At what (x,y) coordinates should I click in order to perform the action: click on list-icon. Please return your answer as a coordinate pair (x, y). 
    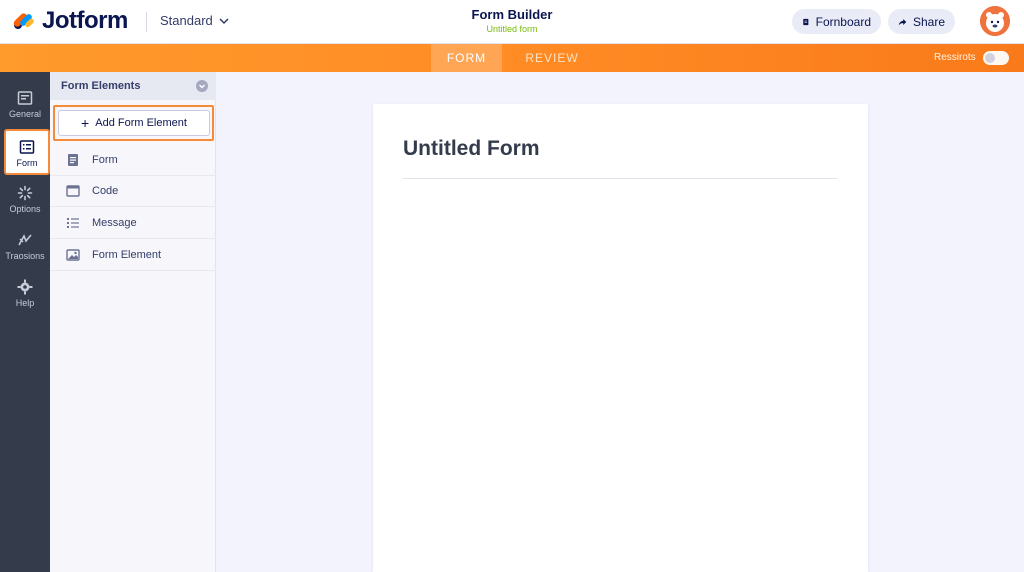
    Looking at the image, I should click on (73, 223).